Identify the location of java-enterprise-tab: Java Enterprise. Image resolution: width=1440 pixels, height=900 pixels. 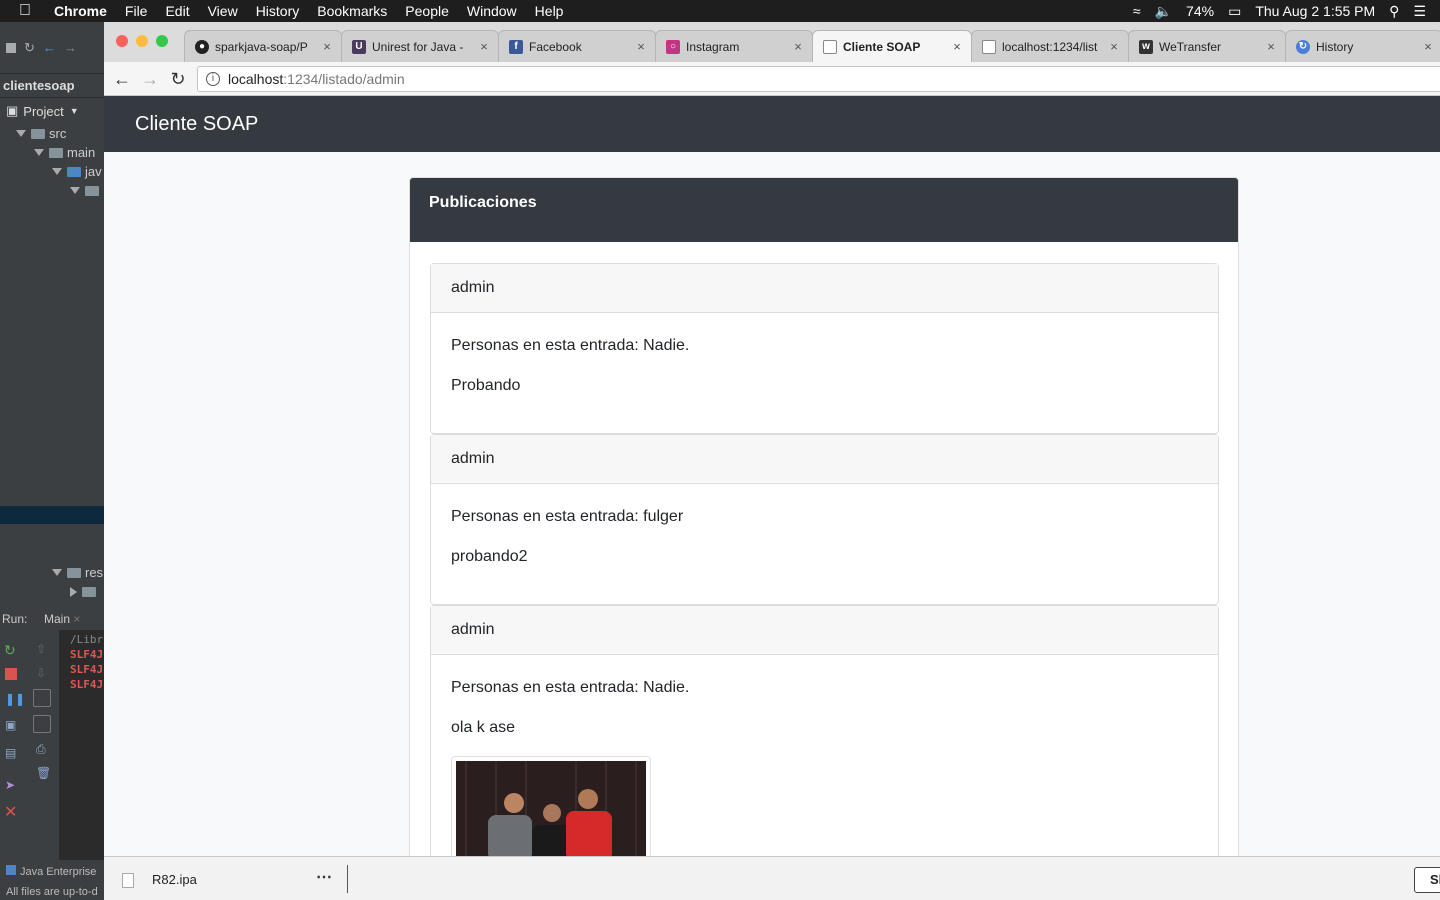
(55, 872).